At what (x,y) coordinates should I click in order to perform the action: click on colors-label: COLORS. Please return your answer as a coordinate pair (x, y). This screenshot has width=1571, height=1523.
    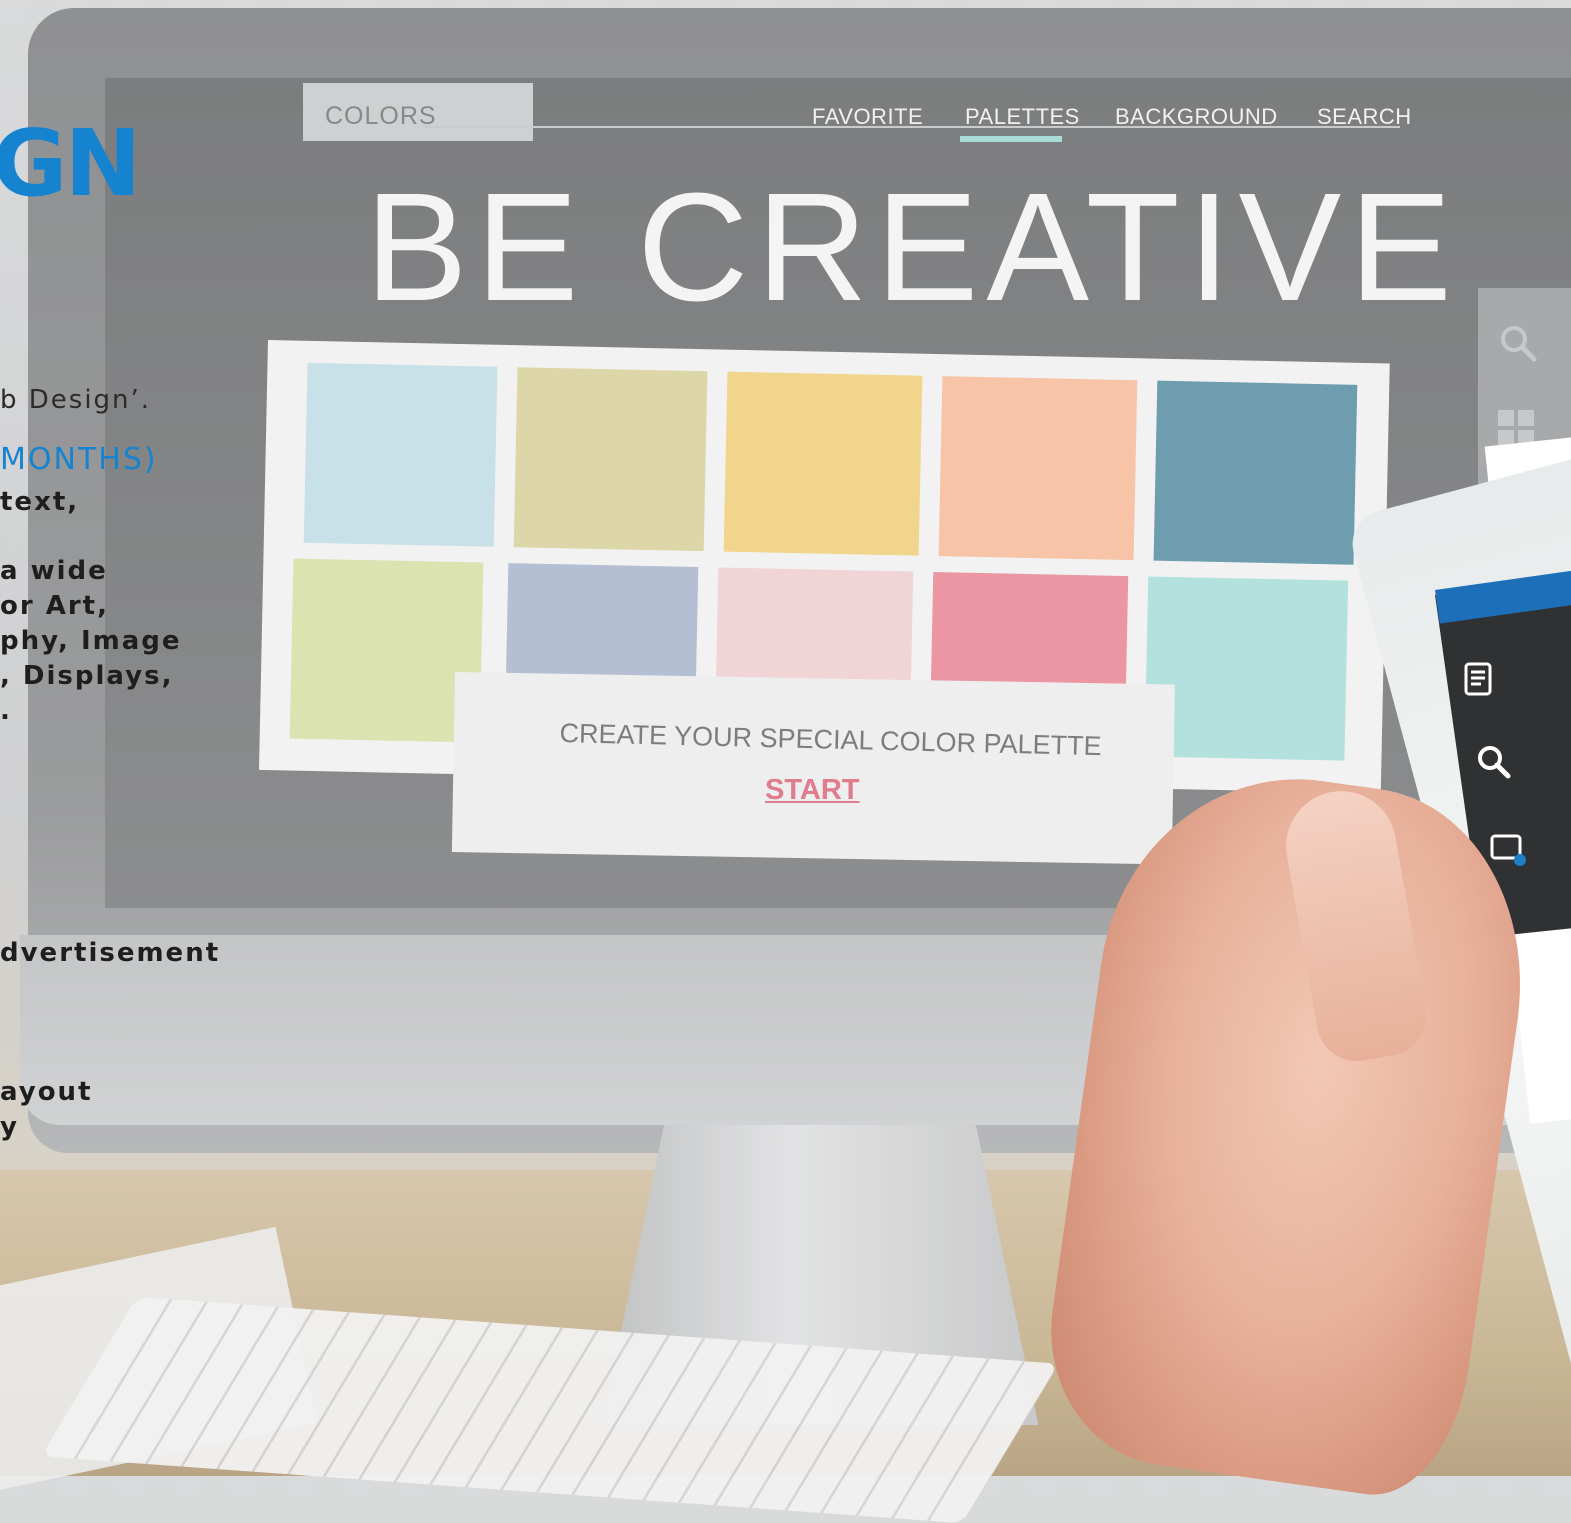
    Looking at the image, I should click on (381, 116).